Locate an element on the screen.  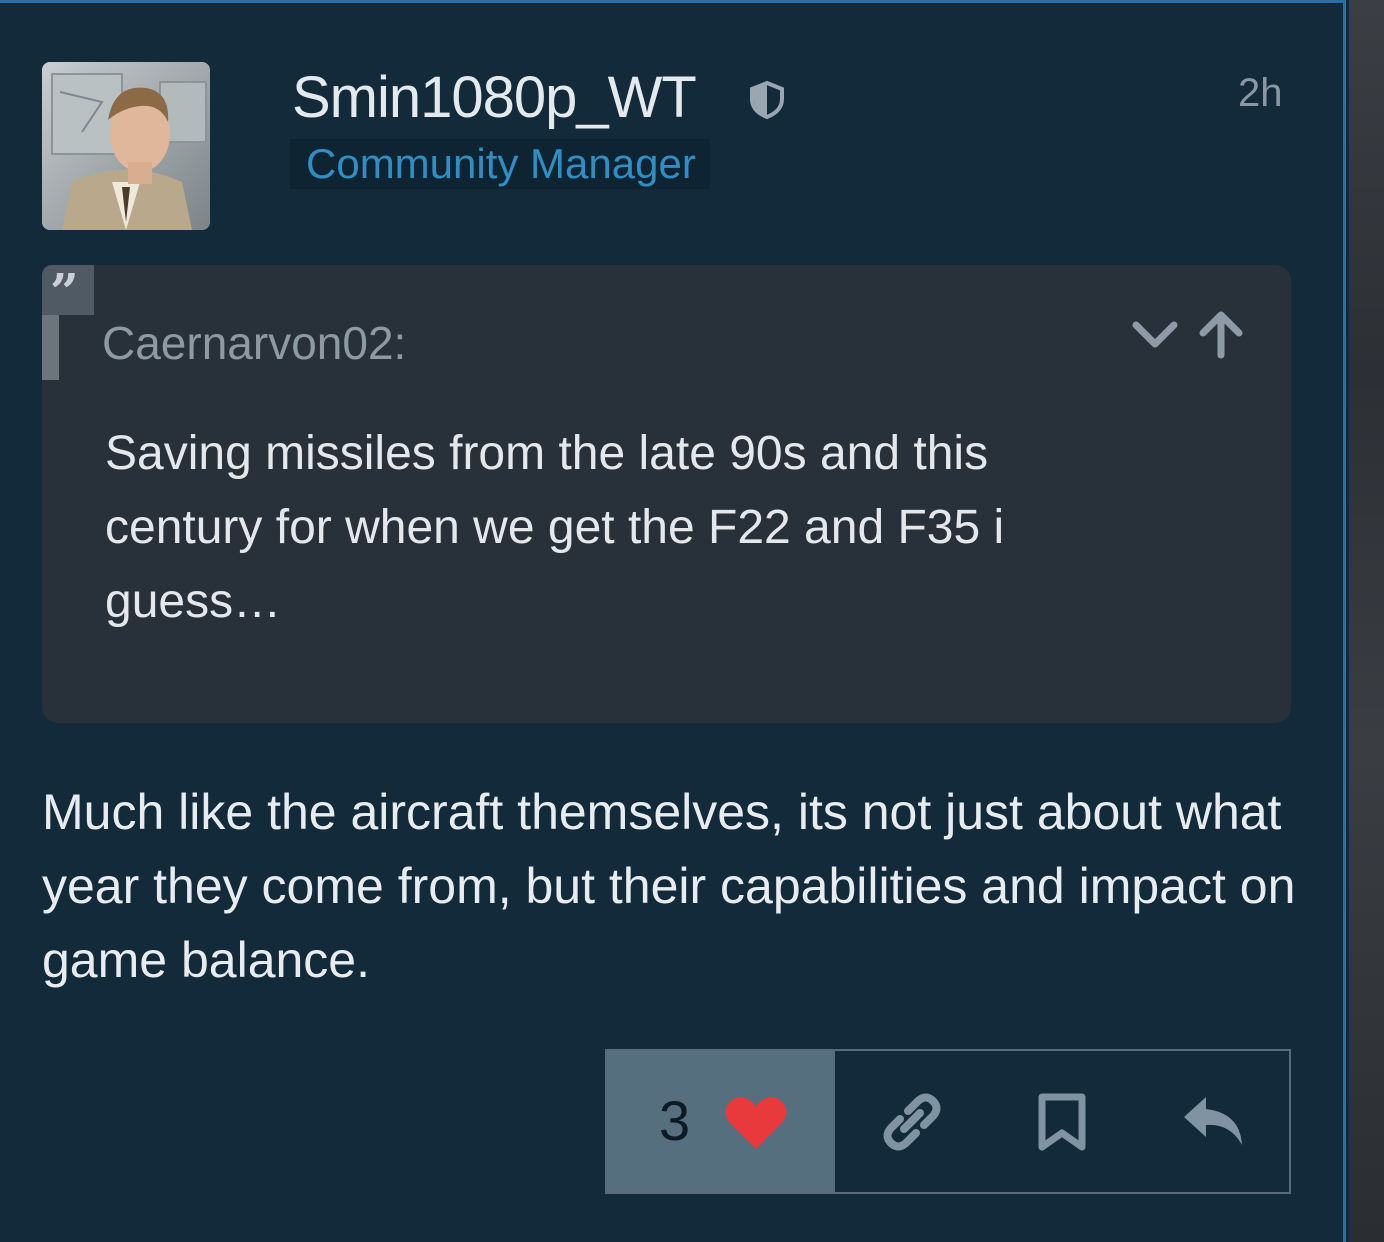
copy-link-button is located at coordinates (910, 1121).